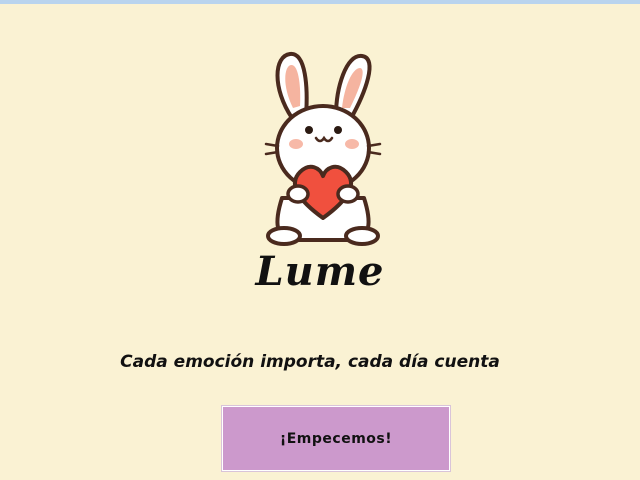 The height and width of the screenshot is (480, 640). What do you see at coordinates (320, 271) in the screenshot?
I see `app-title: Lume` at bounding box center [320, 271].